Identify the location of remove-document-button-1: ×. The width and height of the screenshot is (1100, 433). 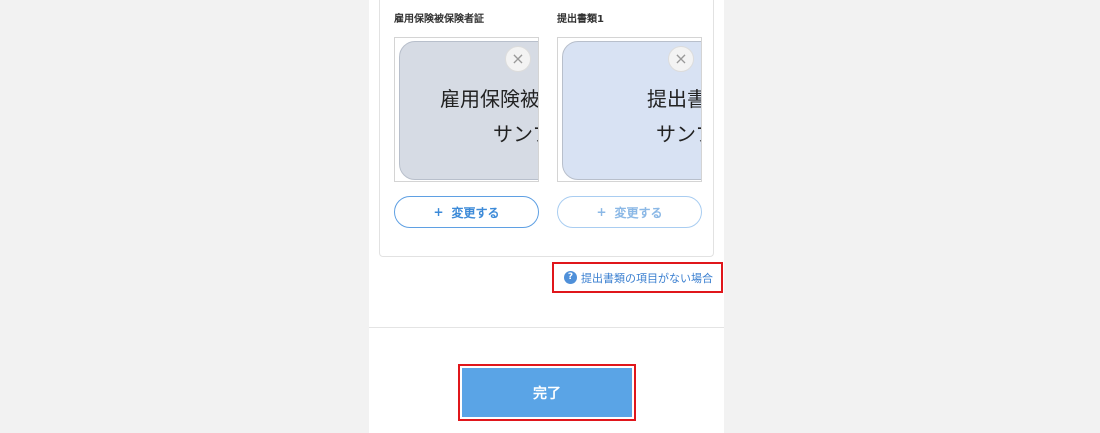
(518, 59).